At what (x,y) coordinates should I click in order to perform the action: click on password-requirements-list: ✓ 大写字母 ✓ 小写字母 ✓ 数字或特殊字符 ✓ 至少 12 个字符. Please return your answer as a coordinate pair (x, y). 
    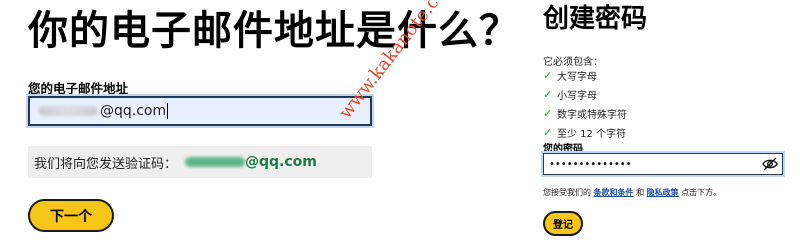
    Looking at the image, I should click on (585, 104).